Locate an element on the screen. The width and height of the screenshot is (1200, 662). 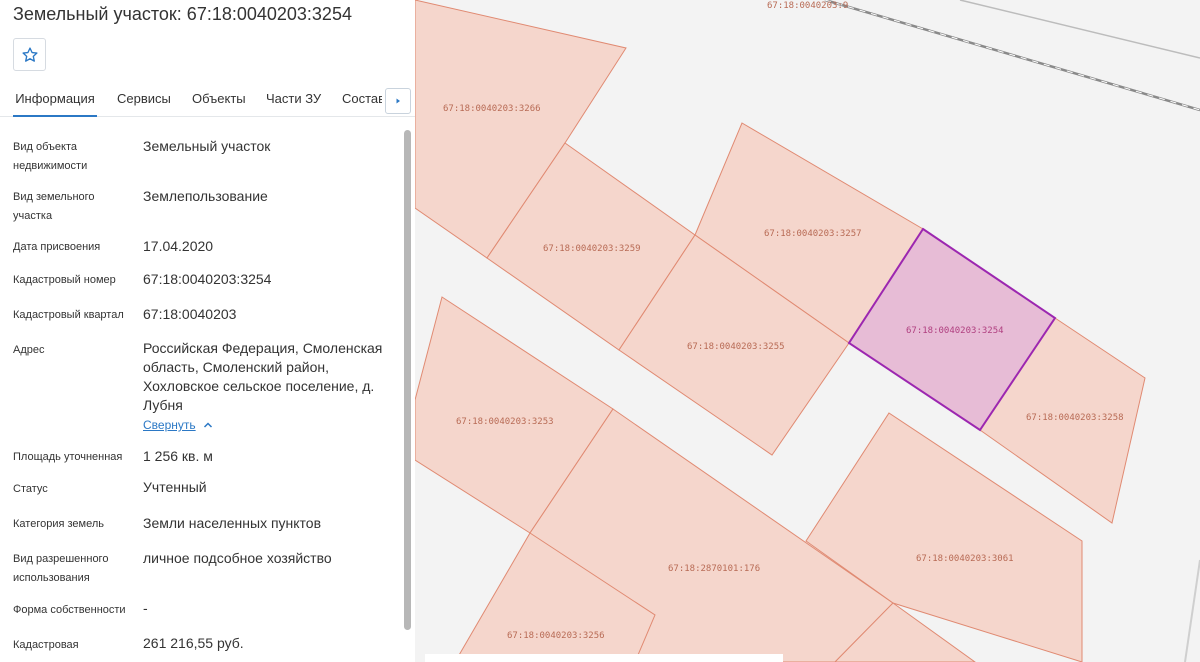
quarter-label: Кадастровый квартал is located at coordinates (68, 315).